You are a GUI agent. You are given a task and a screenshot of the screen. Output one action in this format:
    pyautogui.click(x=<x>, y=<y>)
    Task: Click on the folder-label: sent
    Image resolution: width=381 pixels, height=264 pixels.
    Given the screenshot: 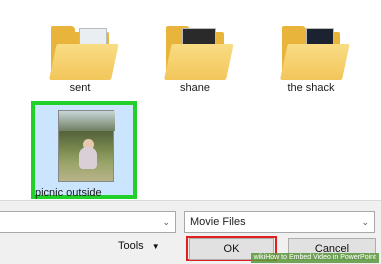 What is the action you would take?
    pyautogui.click(x=80, y=88)
    